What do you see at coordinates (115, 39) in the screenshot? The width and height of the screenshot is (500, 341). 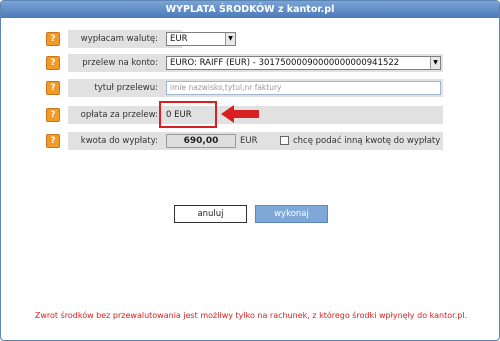 I see `currency-label: wypłacam walutę:` at bounding box center [115, 39].